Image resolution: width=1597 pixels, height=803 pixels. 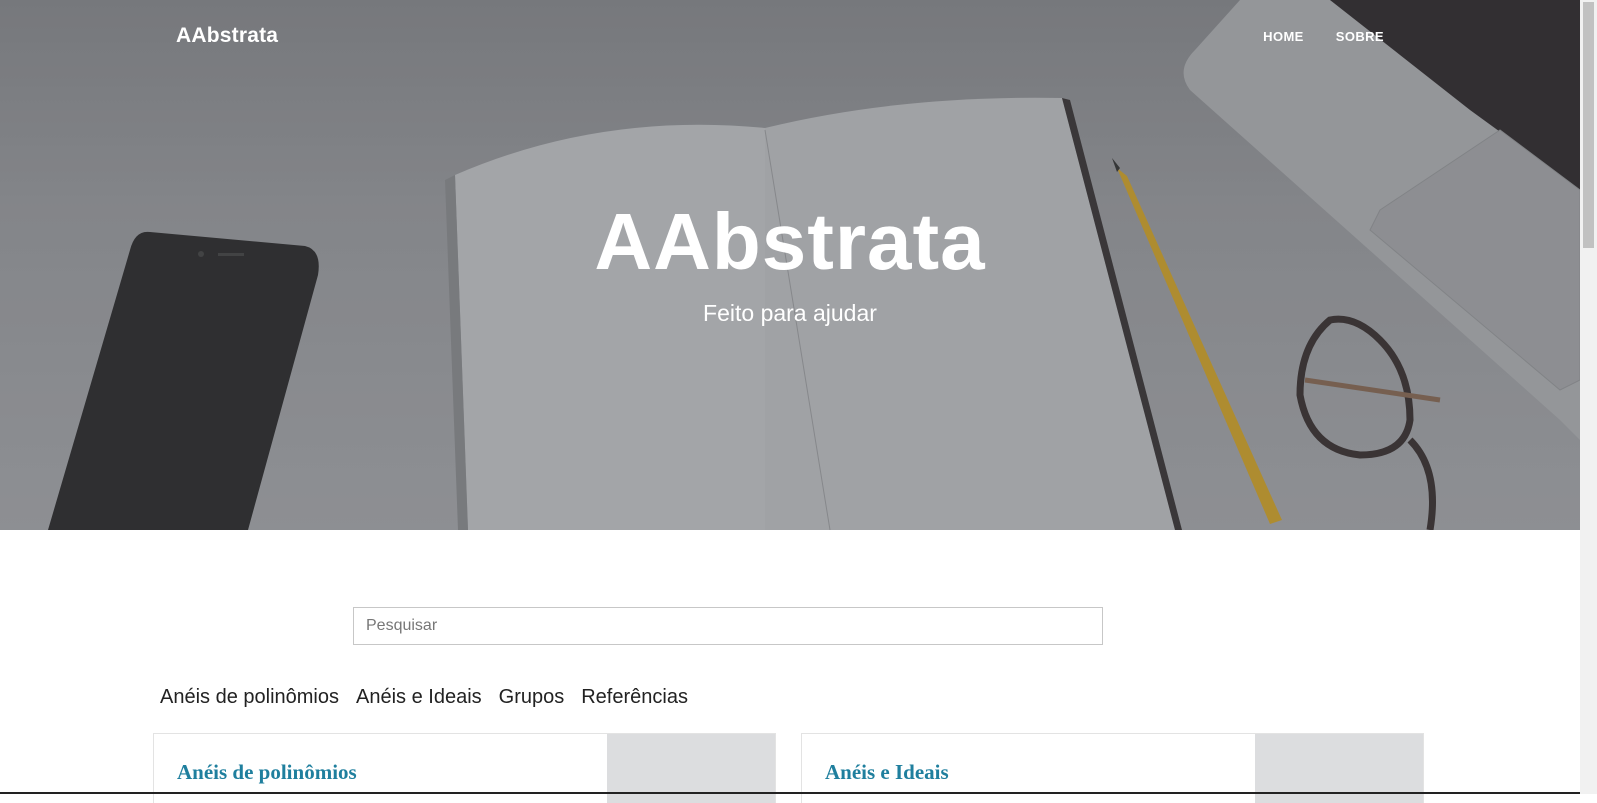 I want to click on hero-title: AAbstrata, so click(x=790, y=241).